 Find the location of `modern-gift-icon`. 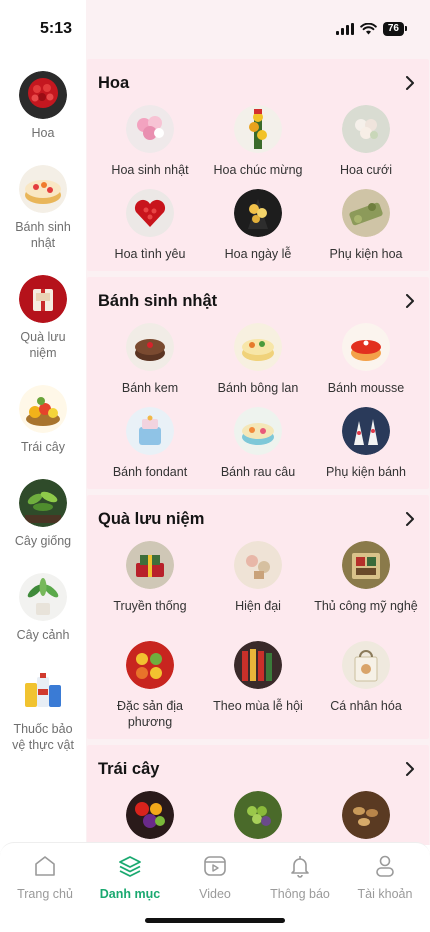

modern-gift-icon is located at coordinates (258, 565).